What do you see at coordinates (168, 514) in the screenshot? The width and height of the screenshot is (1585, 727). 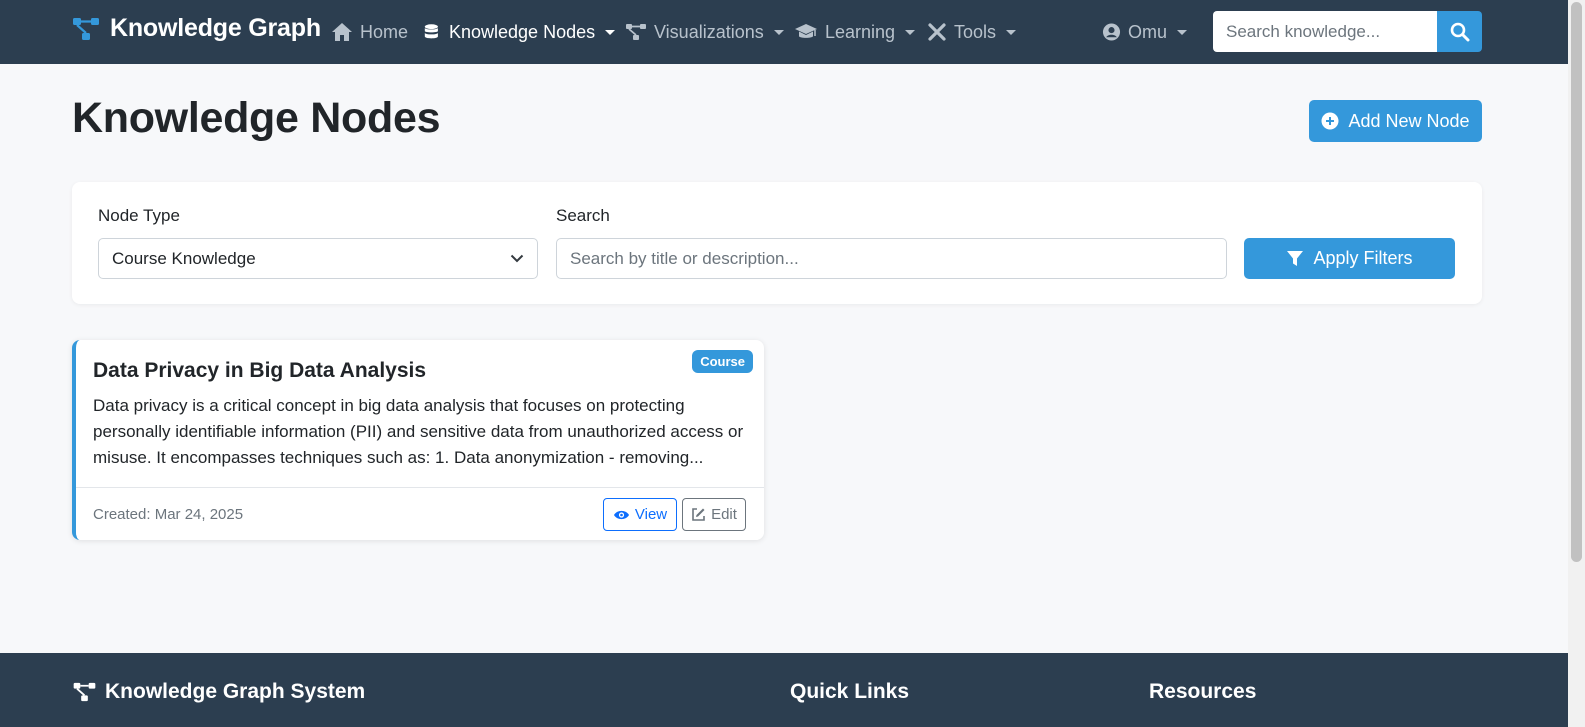 I see `node-created-date: Created: Mar 24, 2025` at bounding box center [168, 514].